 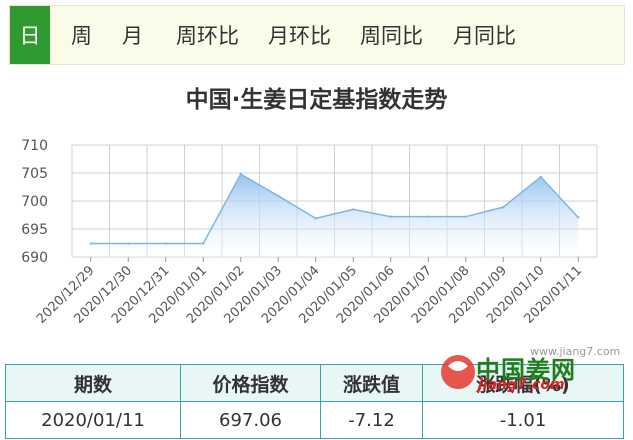 I want to click on cell-change-percent: -1.01, so click(x=523, y=420).